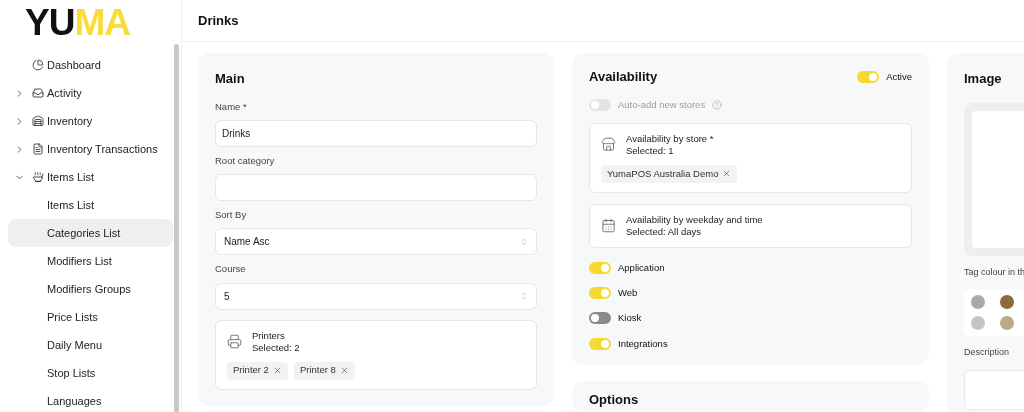 The image size is (1024, 412). Describe the element at coordinates (38, 121) in the screenshot. I see `warehouse-icon` at that location.